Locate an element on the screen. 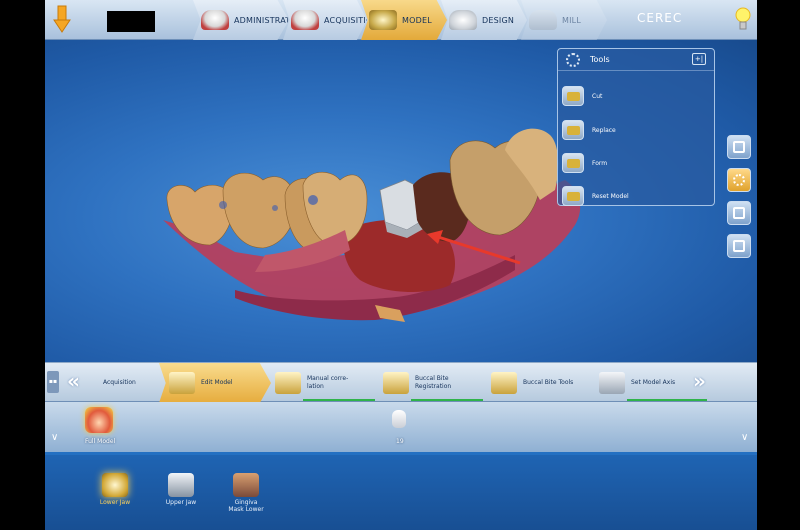 This screenshot has width=800, height=530. cube-icon is located at coordinates (739, 147).